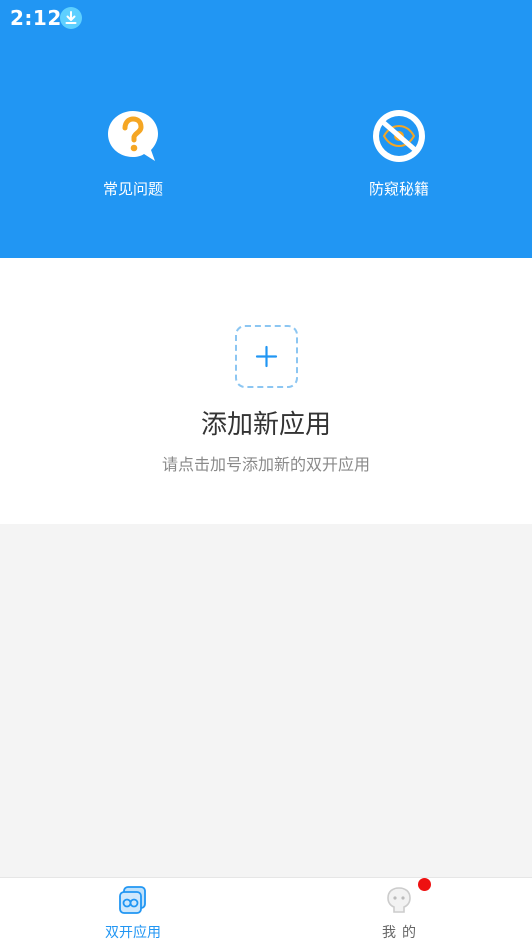 The width and height of the screenshot is (532, 949). Describe the element at coordinates (399, 900) in the screenshot. I see `profile-icon` at that location.